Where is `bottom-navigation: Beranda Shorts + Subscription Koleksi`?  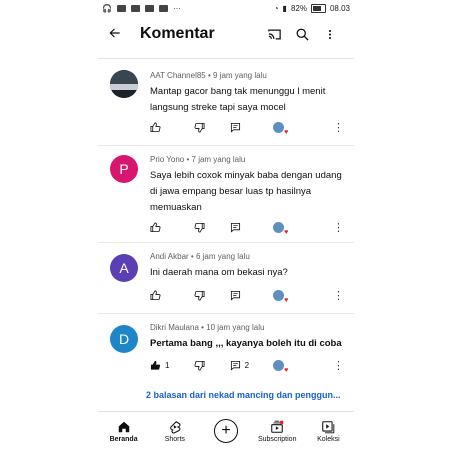 bottom-navigation: Beranda Shorts + Subscription Koleksi is located at coordinates (226, 430).